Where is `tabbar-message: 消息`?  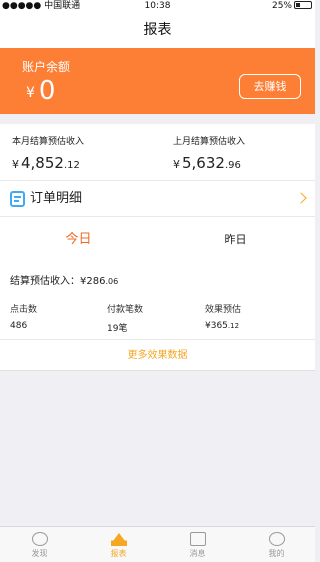
tabbar-message: 消息 is located at coordinates (197, 543).